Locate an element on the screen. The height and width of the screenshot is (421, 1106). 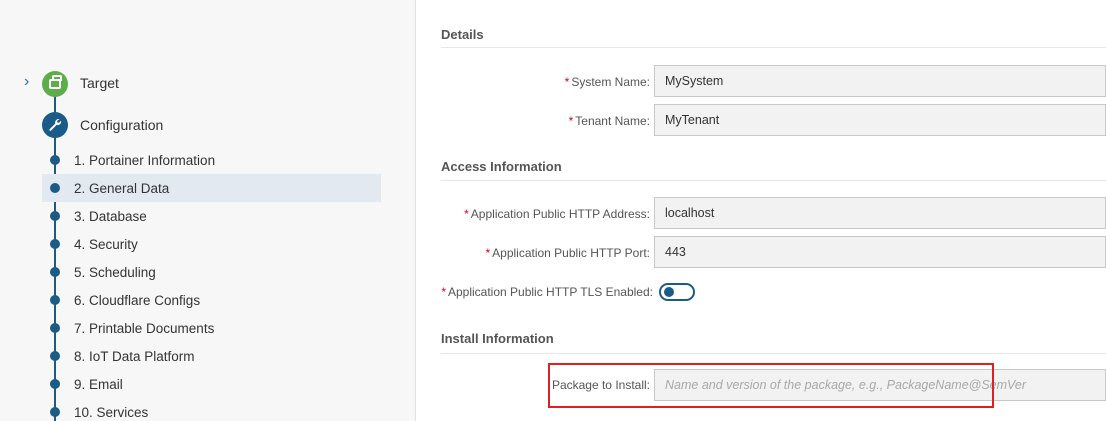
step-cloudflare-configs: 6. Cloudflare Configs is located at coordinates (211, 300).